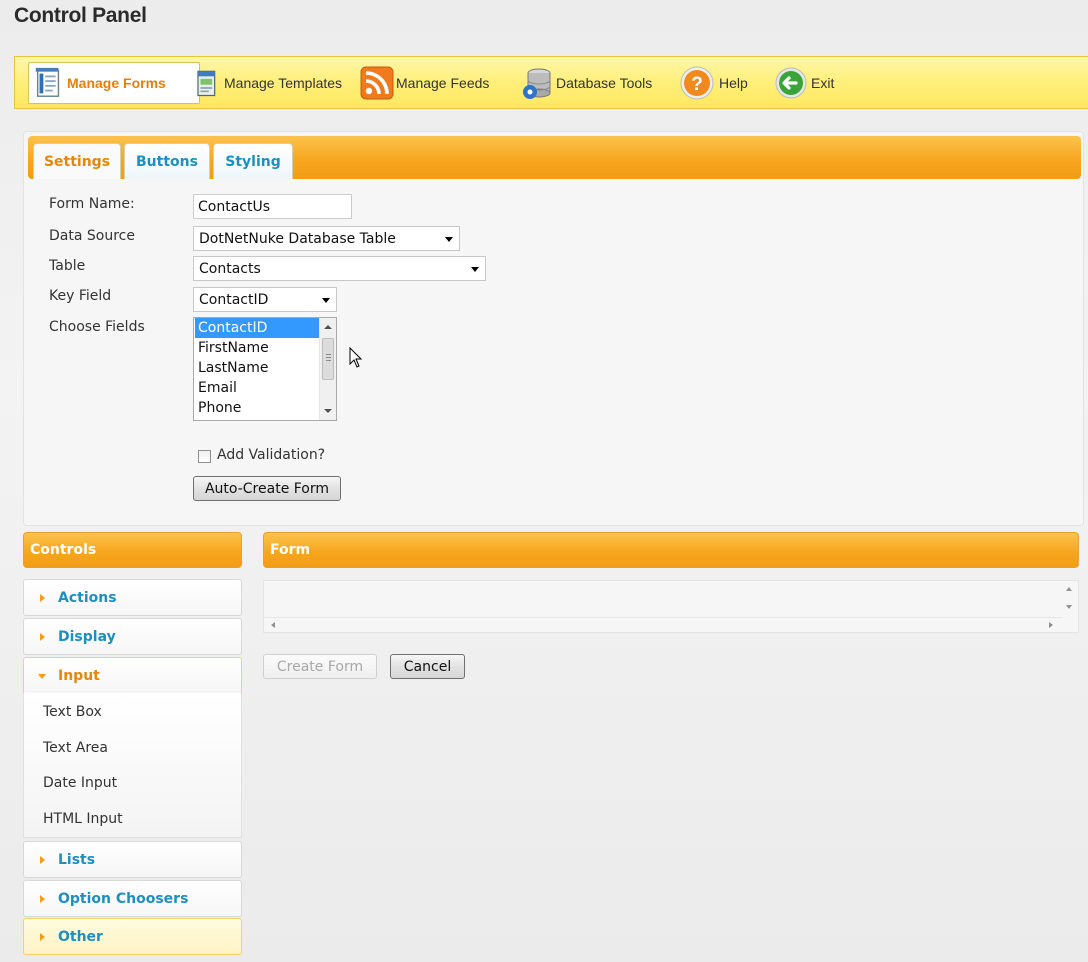  What do you see at coordinates (87, 636) in the screenshot?
I see `accordion-label: Display` at bounding box center [87, 636].